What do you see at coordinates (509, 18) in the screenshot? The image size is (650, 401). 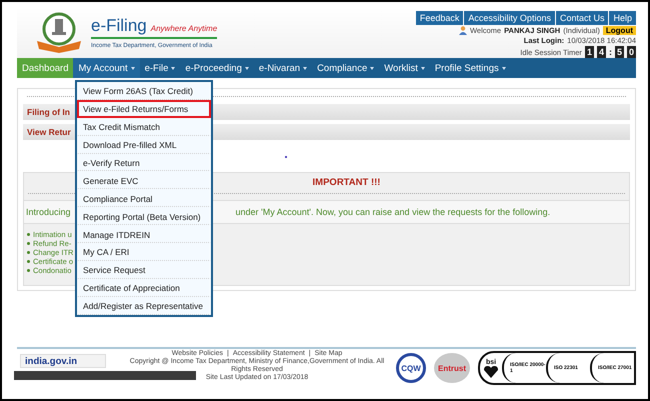 I see `top-link: Accessibility Options` at bounding box center [509, 18].